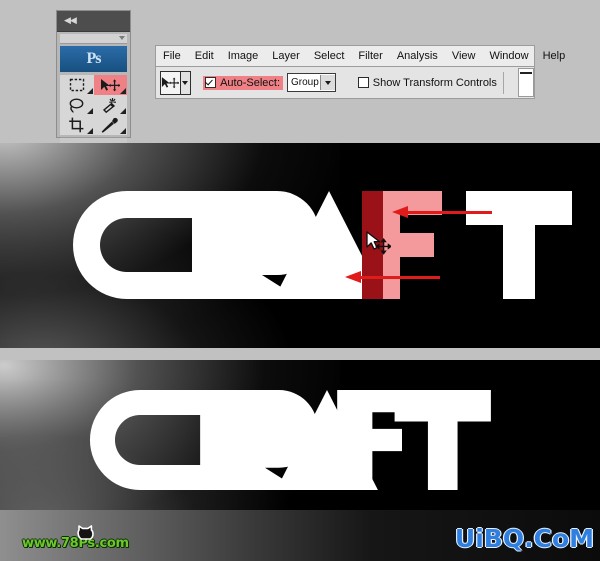 This screenshot has width=600, height=561. I want to click on cat-icon, so click(86, 535).